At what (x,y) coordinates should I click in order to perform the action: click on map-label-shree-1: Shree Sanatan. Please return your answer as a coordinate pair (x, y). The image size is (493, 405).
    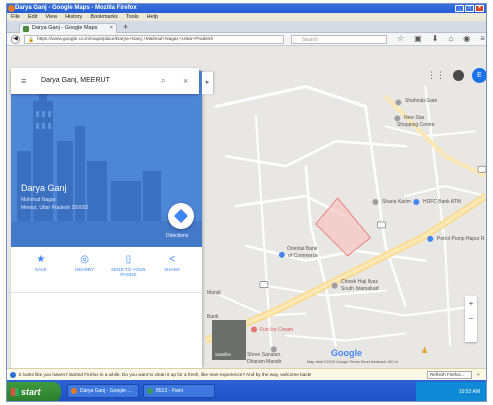
    Looking at the image, I should click on (264, 355).